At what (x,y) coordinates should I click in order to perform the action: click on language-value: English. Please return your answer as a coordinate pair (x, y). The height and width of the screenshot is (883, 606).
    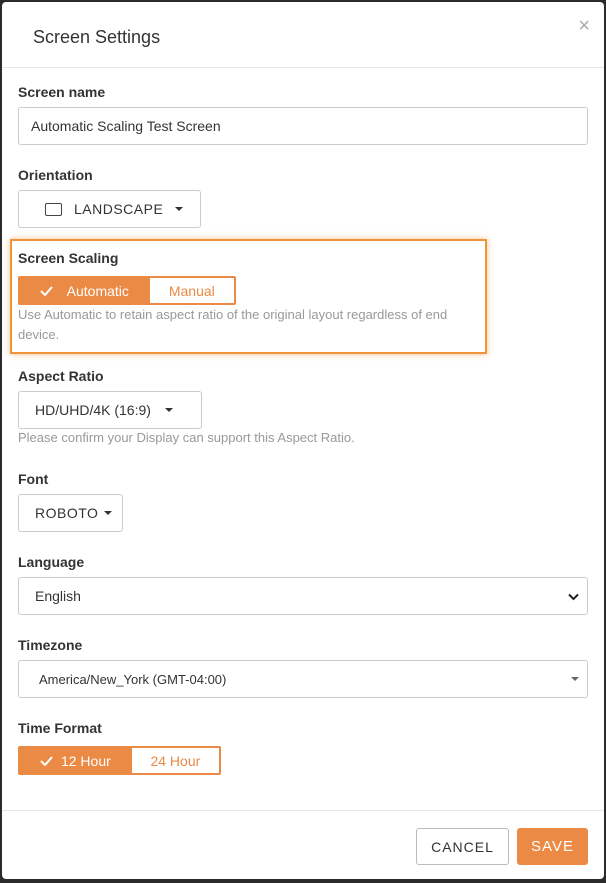
    Looking at the image, I should click on (58, 596).